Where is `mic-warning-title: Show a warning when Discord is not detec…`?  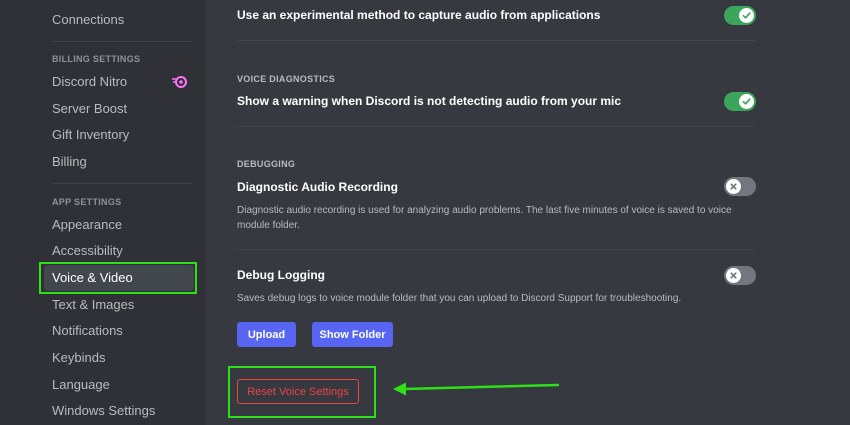 mic-warning-title: Show a warning when Discord is not detec… is located at coordinates (429, 101).